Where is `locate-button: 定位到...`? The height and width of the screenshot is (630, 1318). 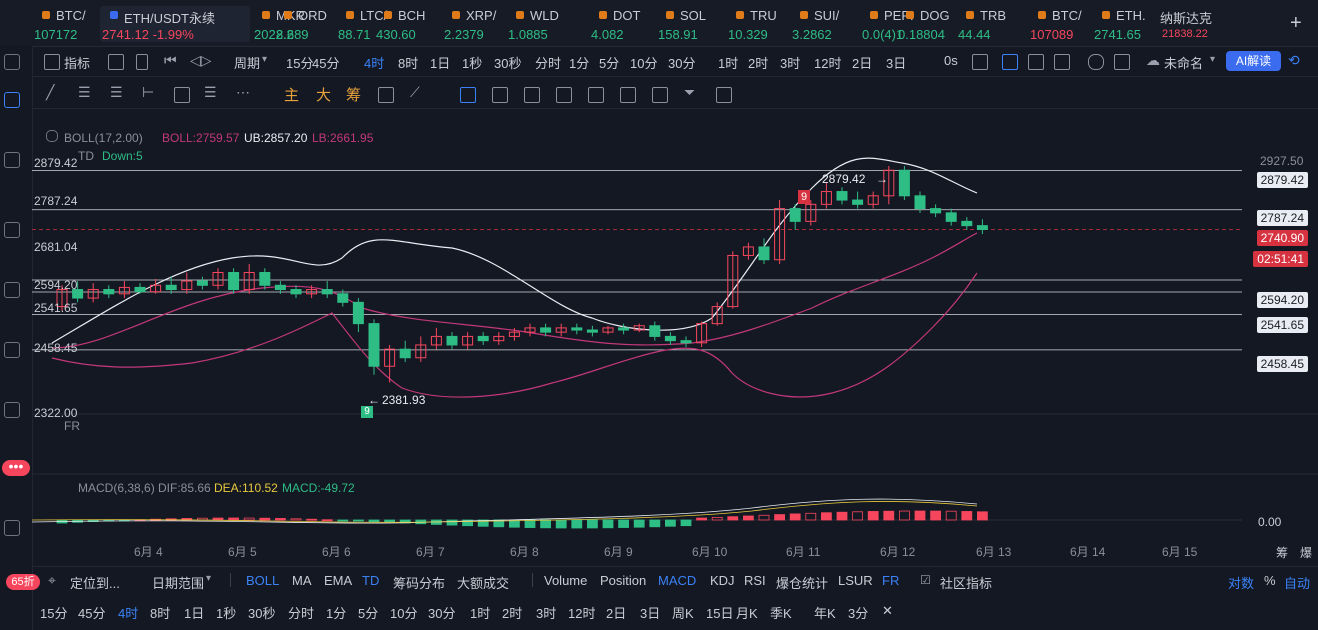
locate-button: 定位到... is located at coordinates (95, 582).